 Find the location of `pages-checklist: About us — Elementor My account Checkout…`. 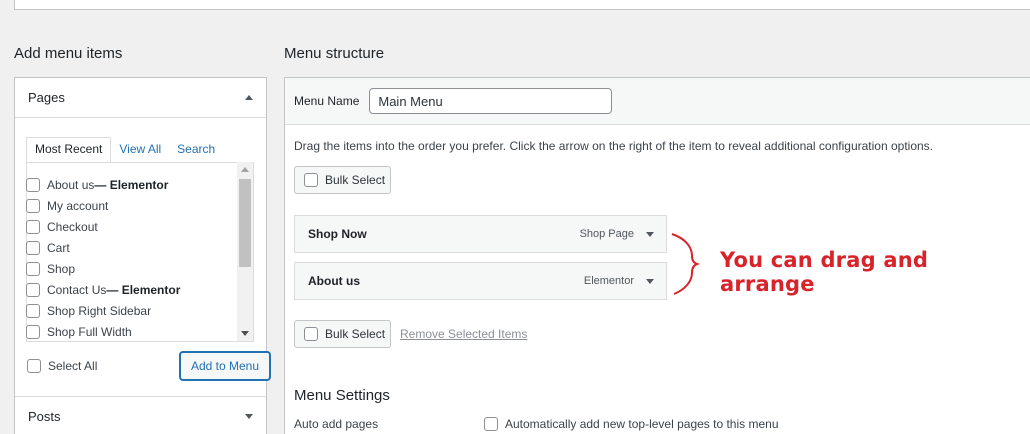

pages-checklist: About us — Elementor My account Checkout… is located at coordinates (103, 258).